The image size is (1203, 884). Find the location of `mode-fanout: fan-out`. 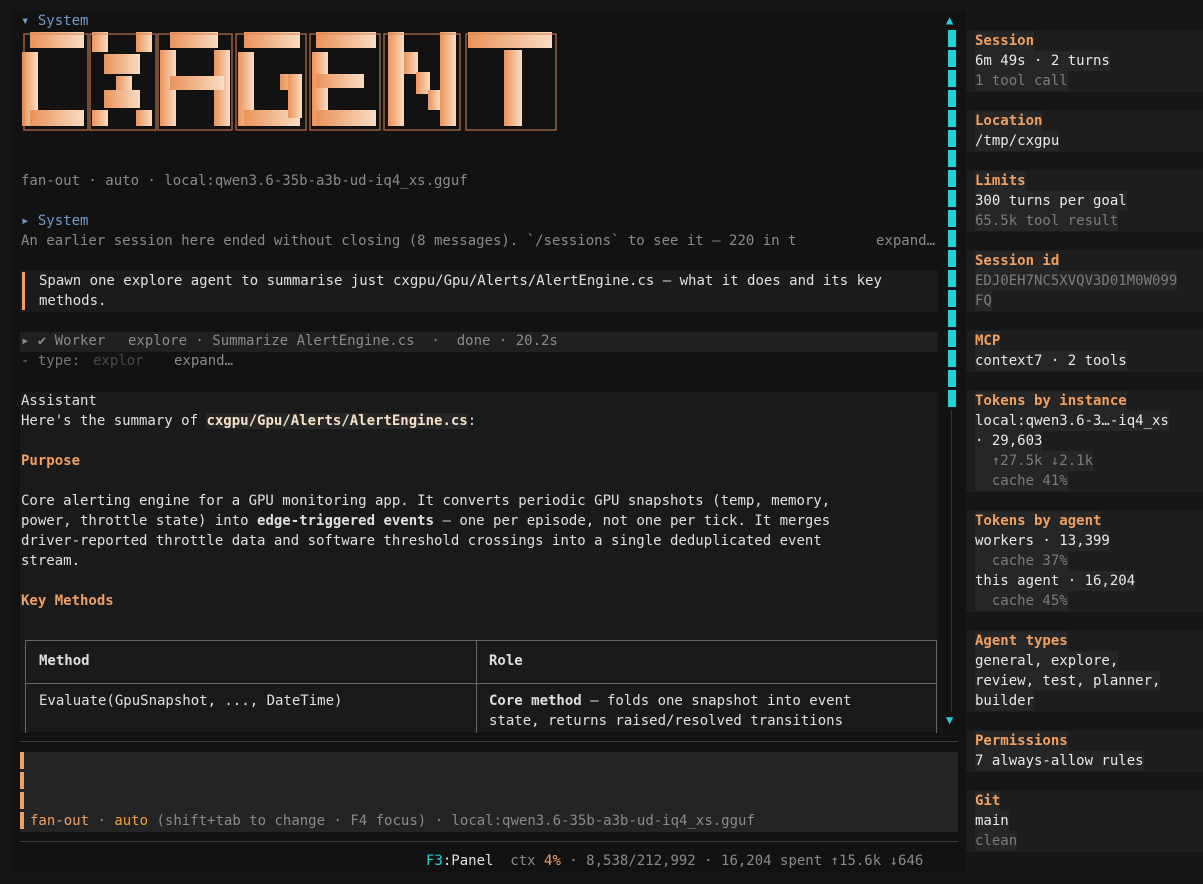

mode-fanout: fan-out is located at coordinates (59, 821).